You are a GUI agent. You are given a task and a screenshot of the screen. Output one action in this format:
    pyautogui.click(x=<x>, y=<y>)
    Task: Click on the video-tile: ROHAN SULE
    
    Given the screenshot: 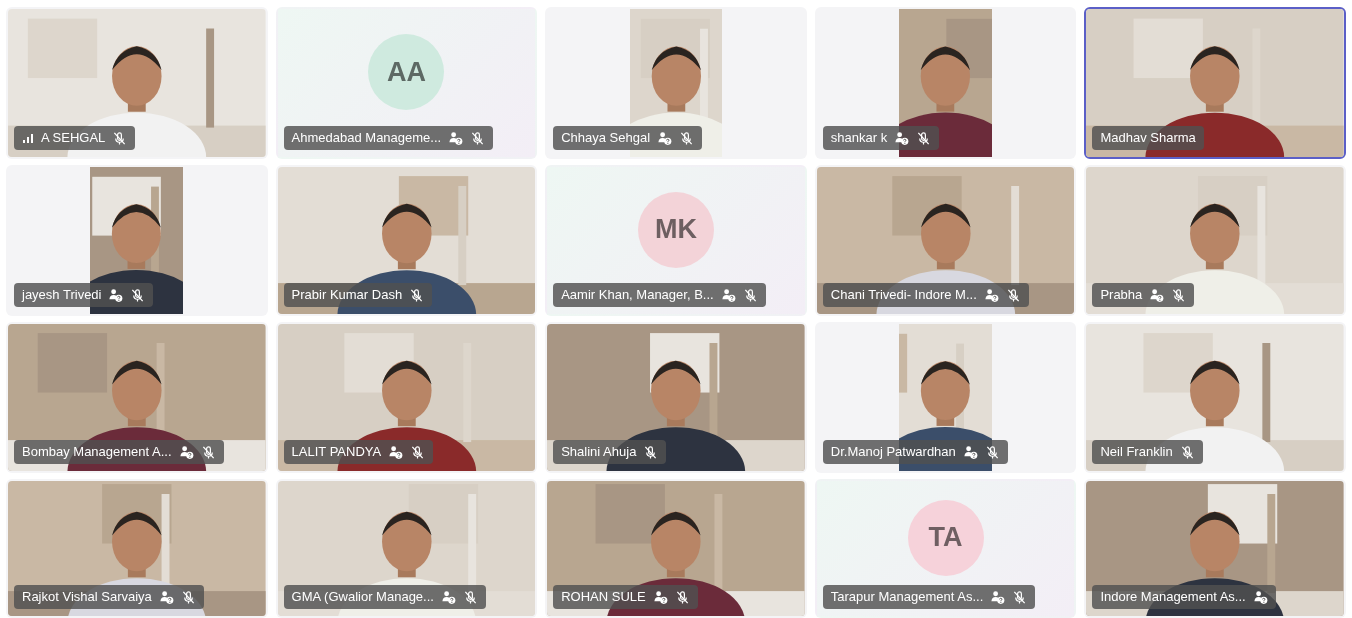 What is the action you would take?
    pyautogui.click(x=676, y=548)
    